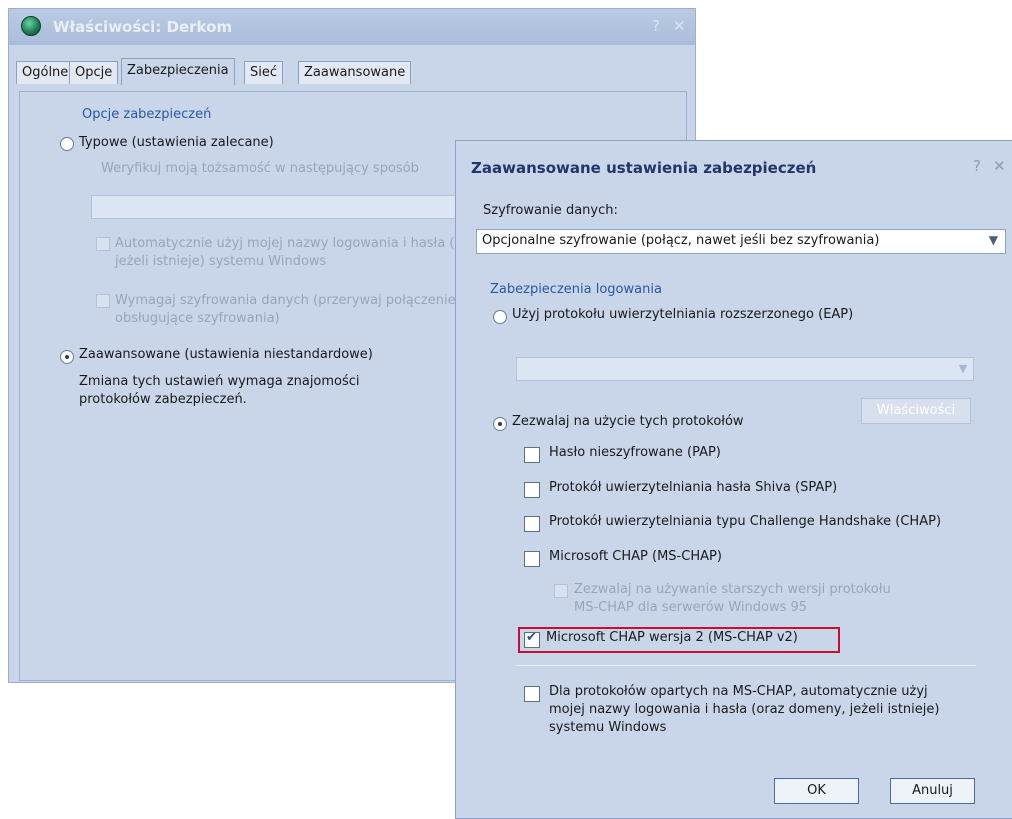  Describe the element at coordinates (561, 591) in the screenshot. I see `legacy-ms-chap-checkbox` at that location.